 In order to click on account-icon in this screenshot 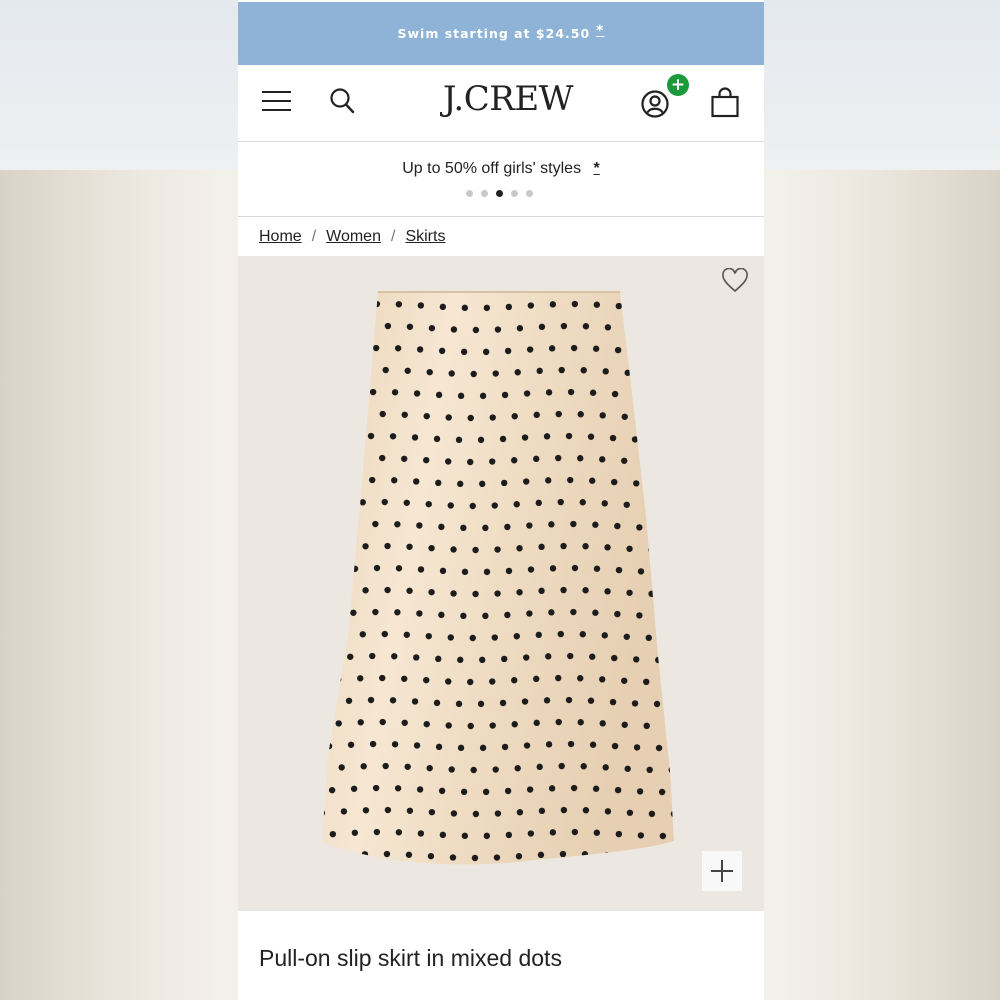, I will do `click(655, 104)`.